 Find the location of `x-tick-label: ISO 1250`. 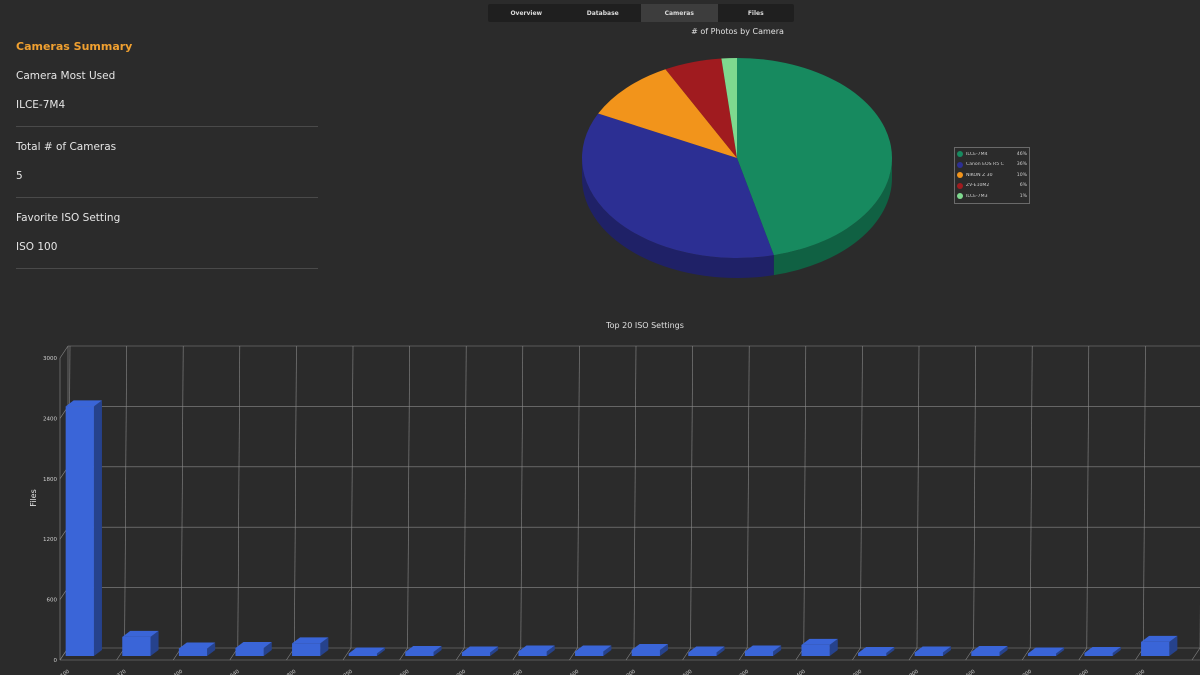

x-tick-label: ISO 1250 is located at coordinates (343, 672).